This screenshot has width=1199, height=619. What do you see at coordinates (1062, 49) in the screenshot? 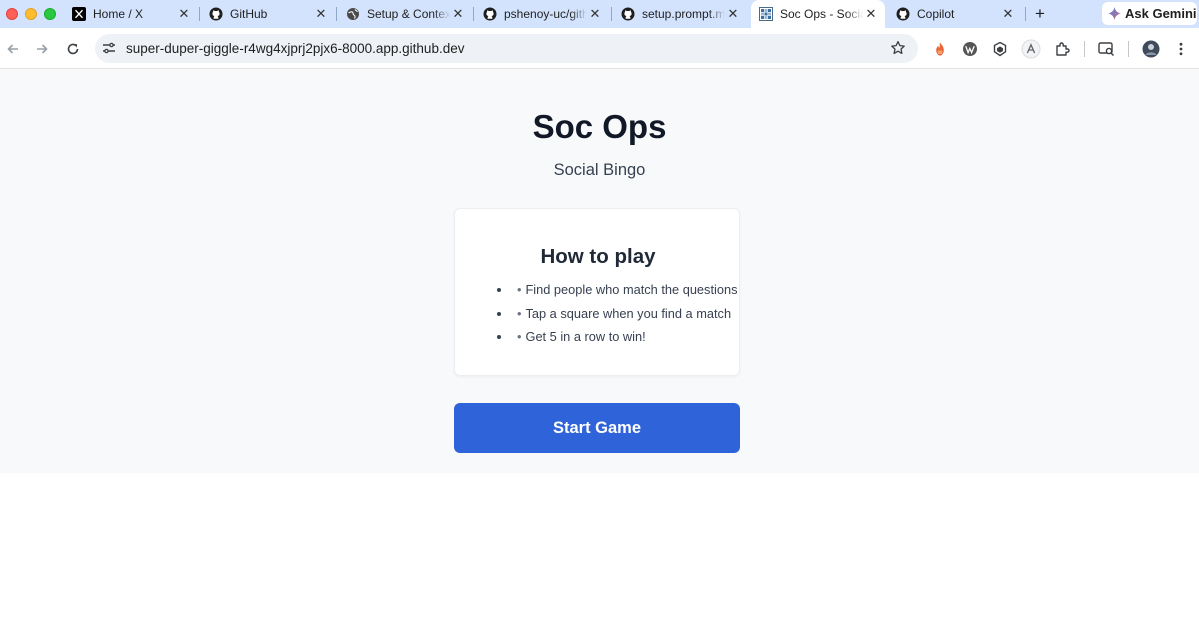
I see `extensions-puzzle-icon` at bounding box center [1062, 49].